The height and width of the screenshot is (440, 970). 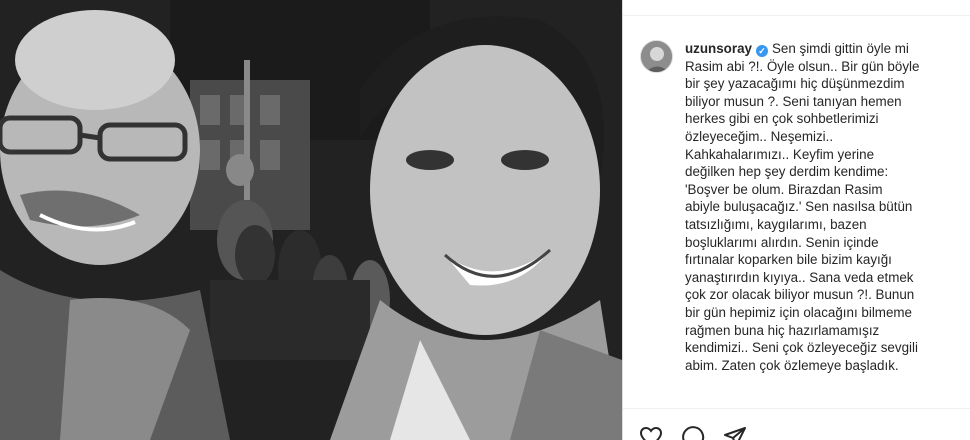 I want to click on caption-line: kendimizi.. Seni çok özleyeceğiz sevgili, so click(x=801, y=348).